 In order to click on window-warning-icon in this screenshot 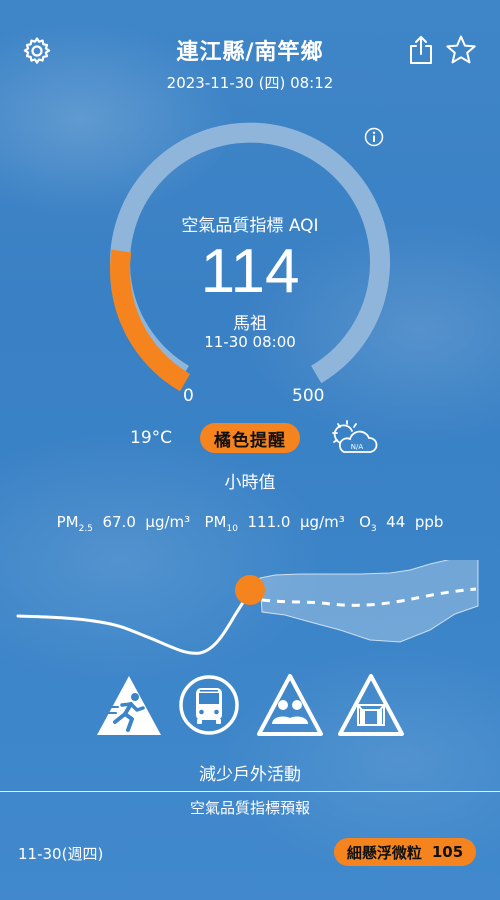, I will do `click(371, 705)`.